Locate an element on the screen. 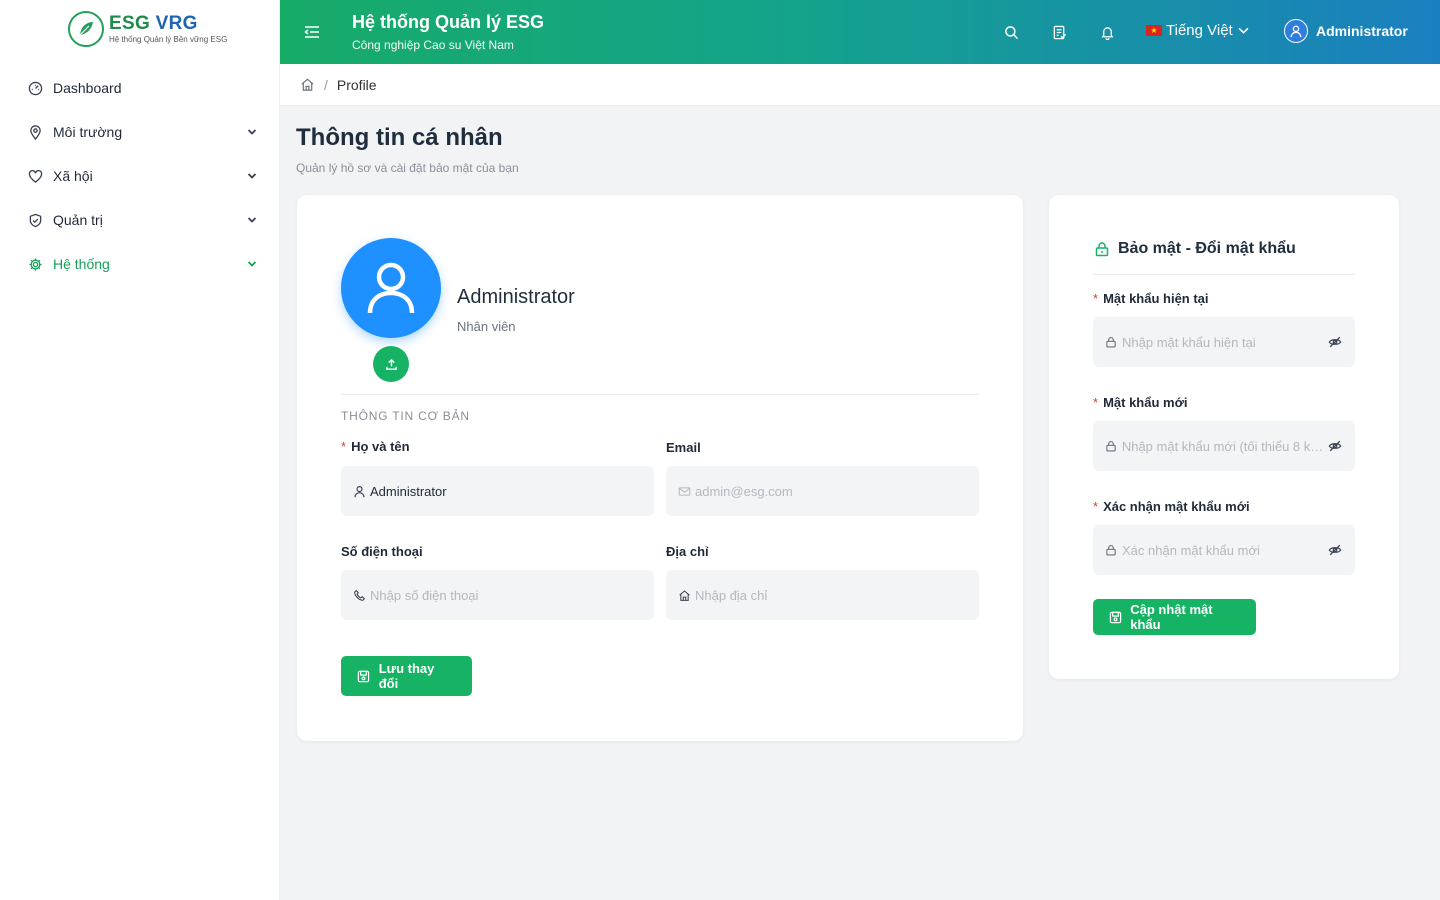 This screenshot has height=900, width=1440. user-menu: Administrator is located at coordinates (1346, 31).